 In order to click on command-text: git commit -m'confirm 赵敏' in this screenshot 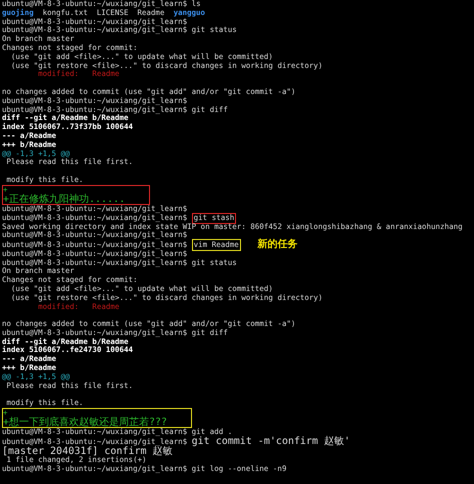, I will do `click(271, 442)`.